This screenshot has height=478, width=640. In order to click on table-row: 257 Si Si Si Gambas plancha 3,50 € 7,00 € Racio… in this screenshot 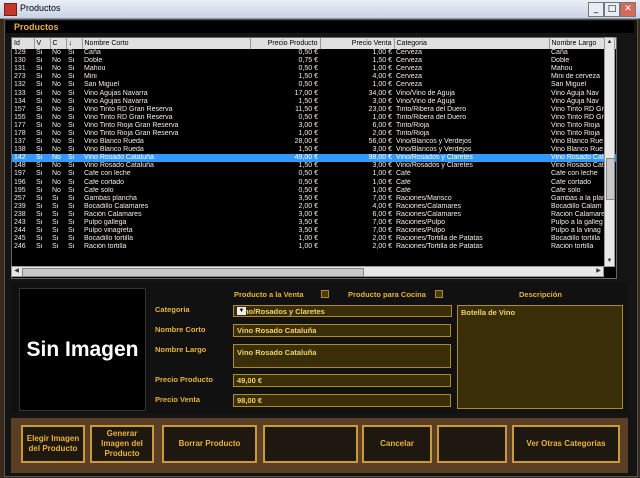, I will do `click(314, 198)`.